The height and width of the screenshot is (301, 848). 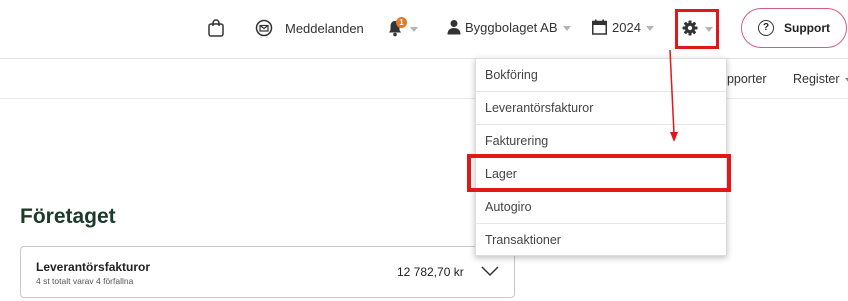 What do you see at coordinates (673, 95) in the screenshot?
I see `arrow-annotation` at bounding box center [673, 95].